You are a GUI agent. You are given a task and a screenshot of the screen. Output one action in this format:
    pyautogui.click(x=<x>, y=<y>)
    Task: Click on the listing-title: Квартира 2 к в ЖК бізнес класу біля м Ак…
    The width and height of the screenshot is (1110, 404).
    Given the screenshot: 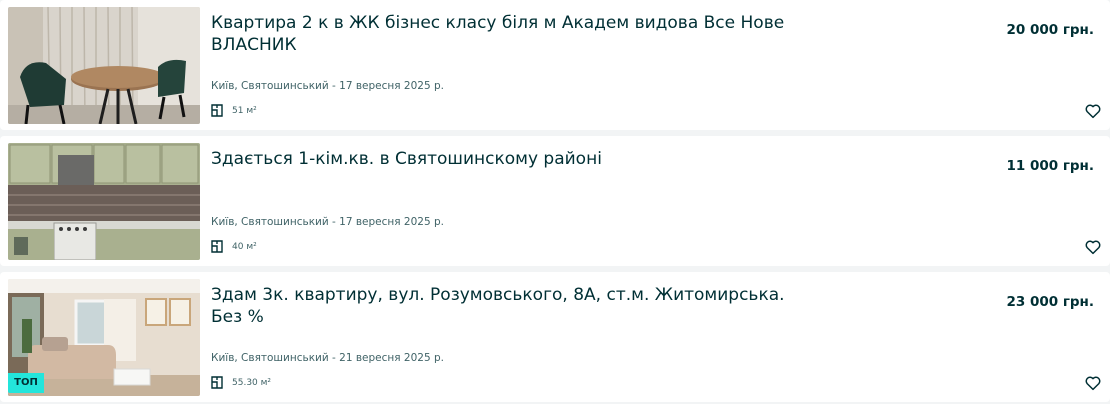 What is the action you would take?
    pyautogui.click(x=501, y=34)
    